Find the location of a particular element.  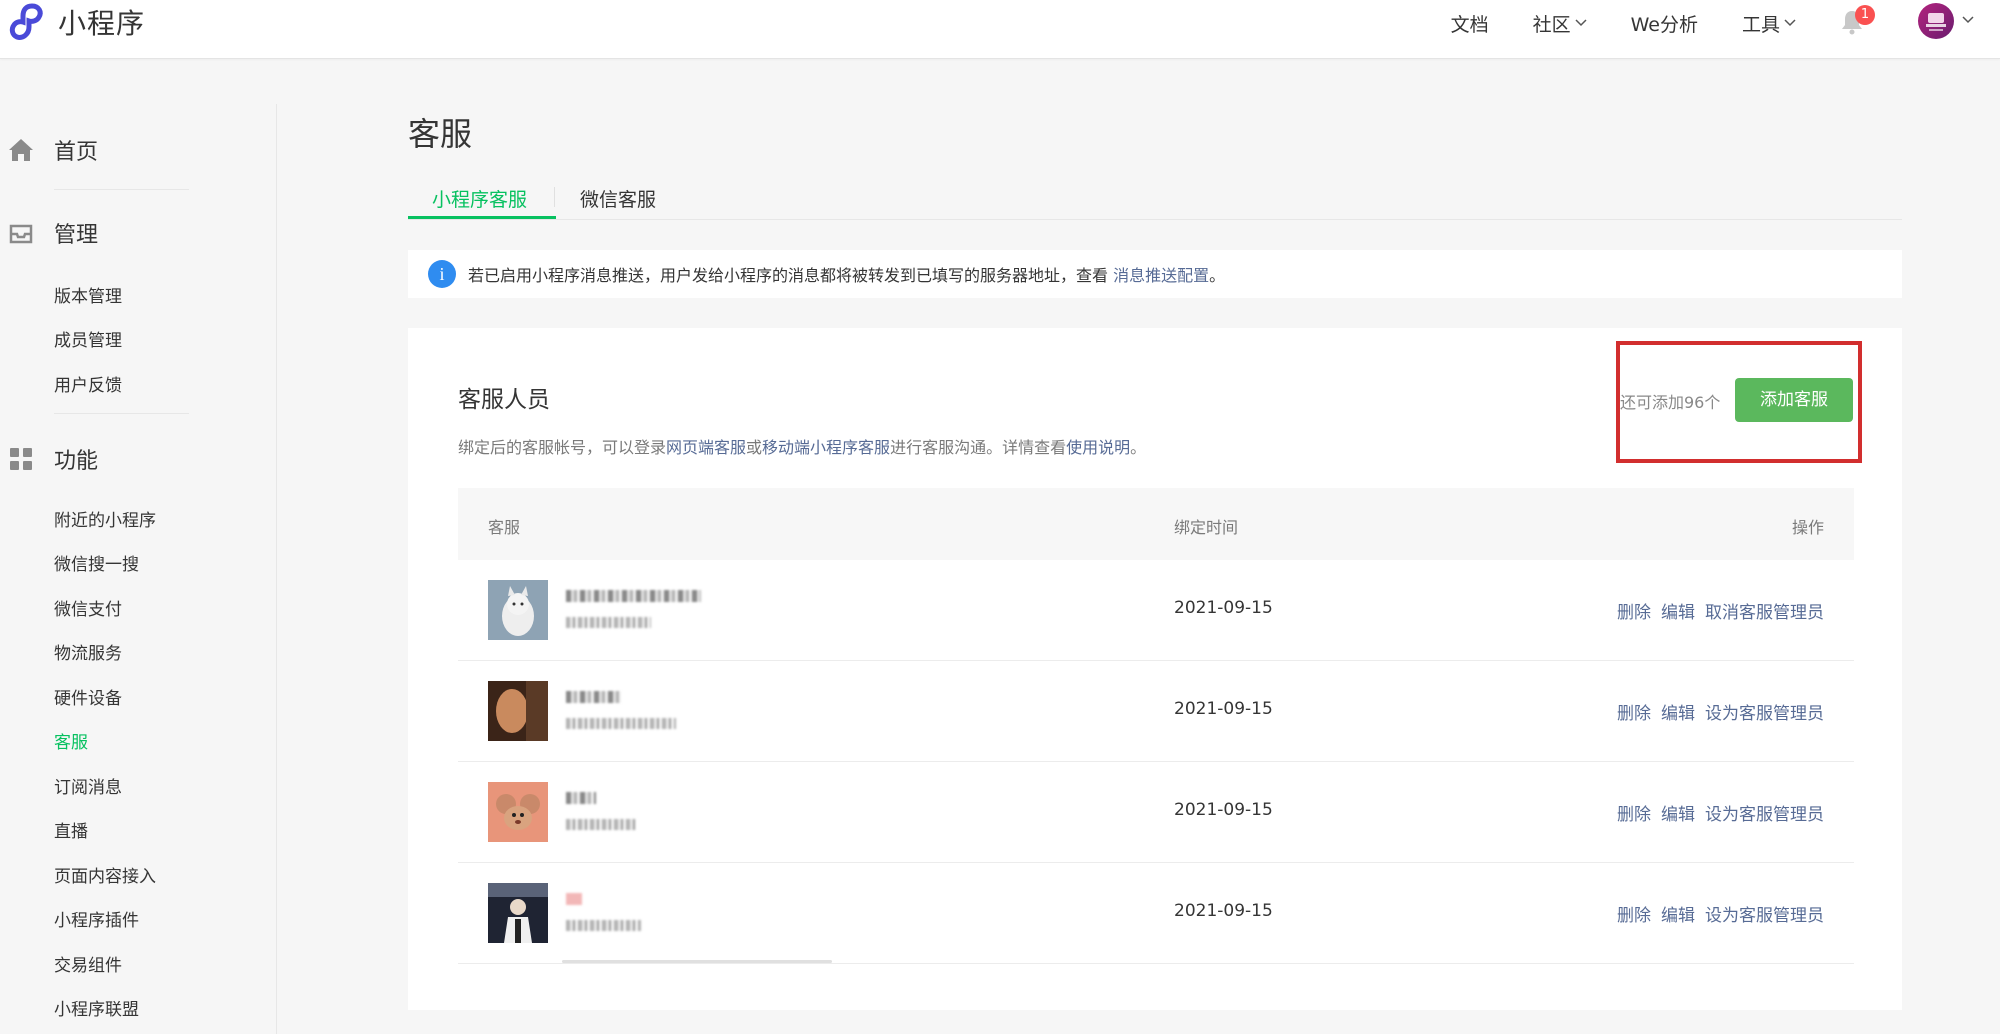

toggle-admin-button: 取消客服管理员 is located at coordinates (1764, 613).